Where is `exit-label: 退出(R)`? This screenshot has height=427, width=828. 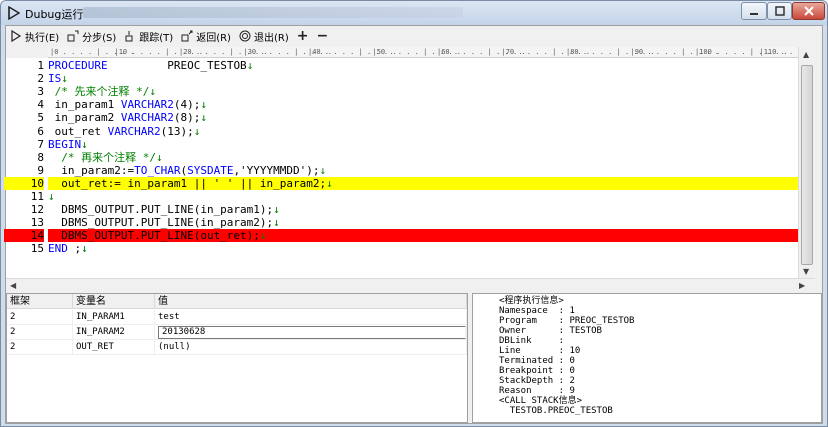 exit-label: 退出(R) is located at coordinates (271, 38).